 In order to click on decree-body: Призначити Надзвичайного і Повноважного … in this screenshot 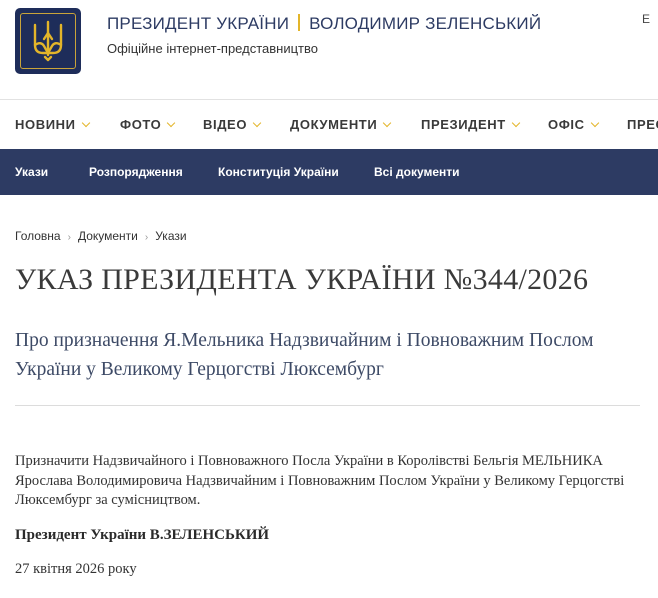, I will do `click(320, 480)`.